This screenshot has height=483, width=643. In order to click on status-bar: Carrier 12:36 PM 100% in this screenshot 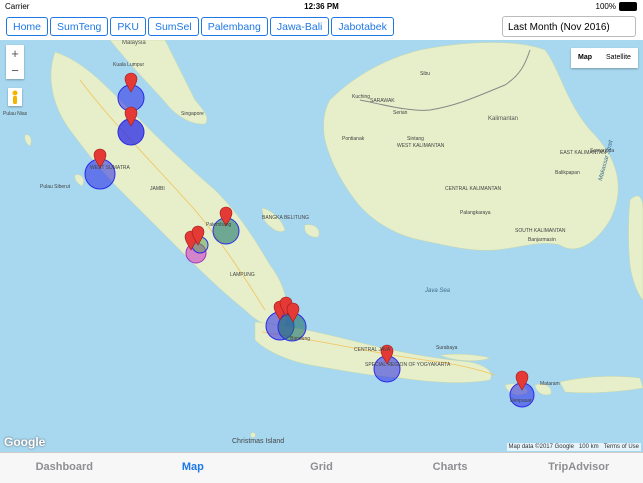, I will do `click(321, 7)`.